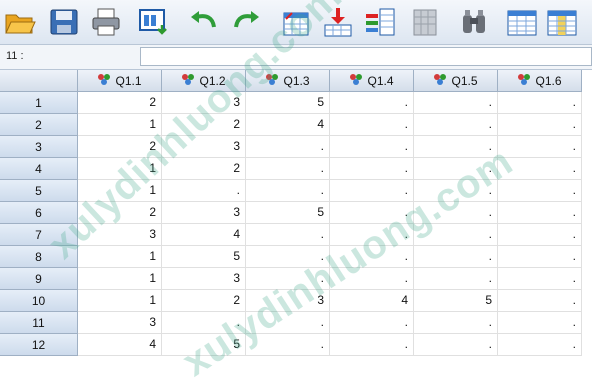 Image resolution: width=592 pixels, height=386 pixels. What do you see at coordinates (338, 22) in the screenshot?
I see `goto-variable-icon` at bounding box center [338, 22].